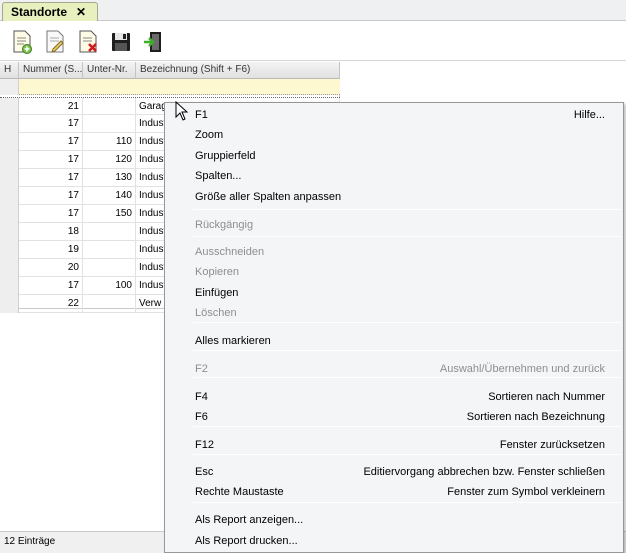  Describe the element at coordinates (201, 397) in the screenshot. I see `menu-item-label: F4` at that location.